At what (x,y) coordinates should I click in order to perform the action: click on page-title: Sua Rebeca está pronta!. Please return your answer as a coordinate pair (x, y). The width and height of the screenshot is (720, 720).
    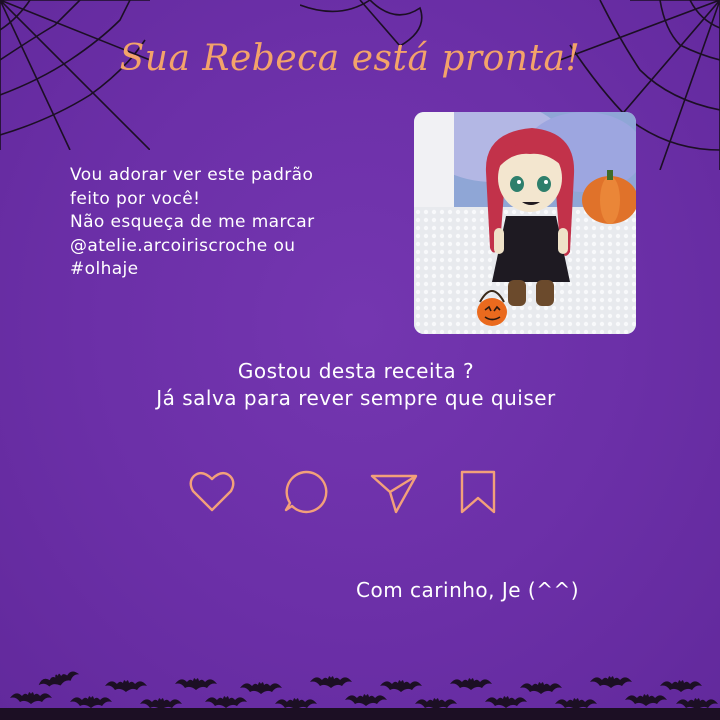
    Looking at the image, I should click on (350, 58).